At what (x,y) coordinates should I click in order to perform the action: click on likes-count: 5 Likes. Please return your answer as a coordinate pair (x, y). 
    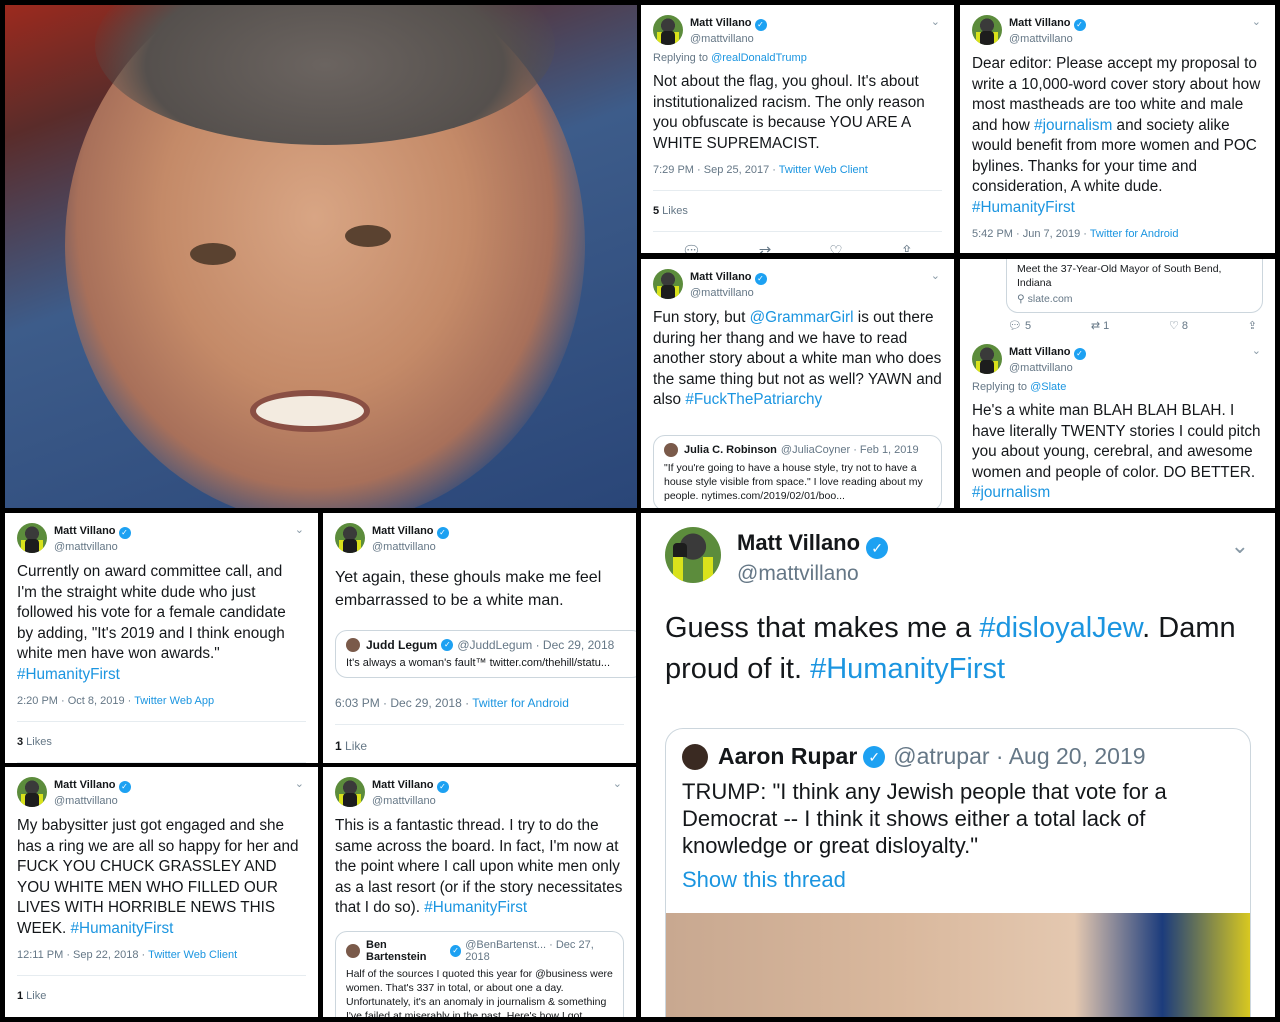
    Looking at the image, I should click on (797, 203).